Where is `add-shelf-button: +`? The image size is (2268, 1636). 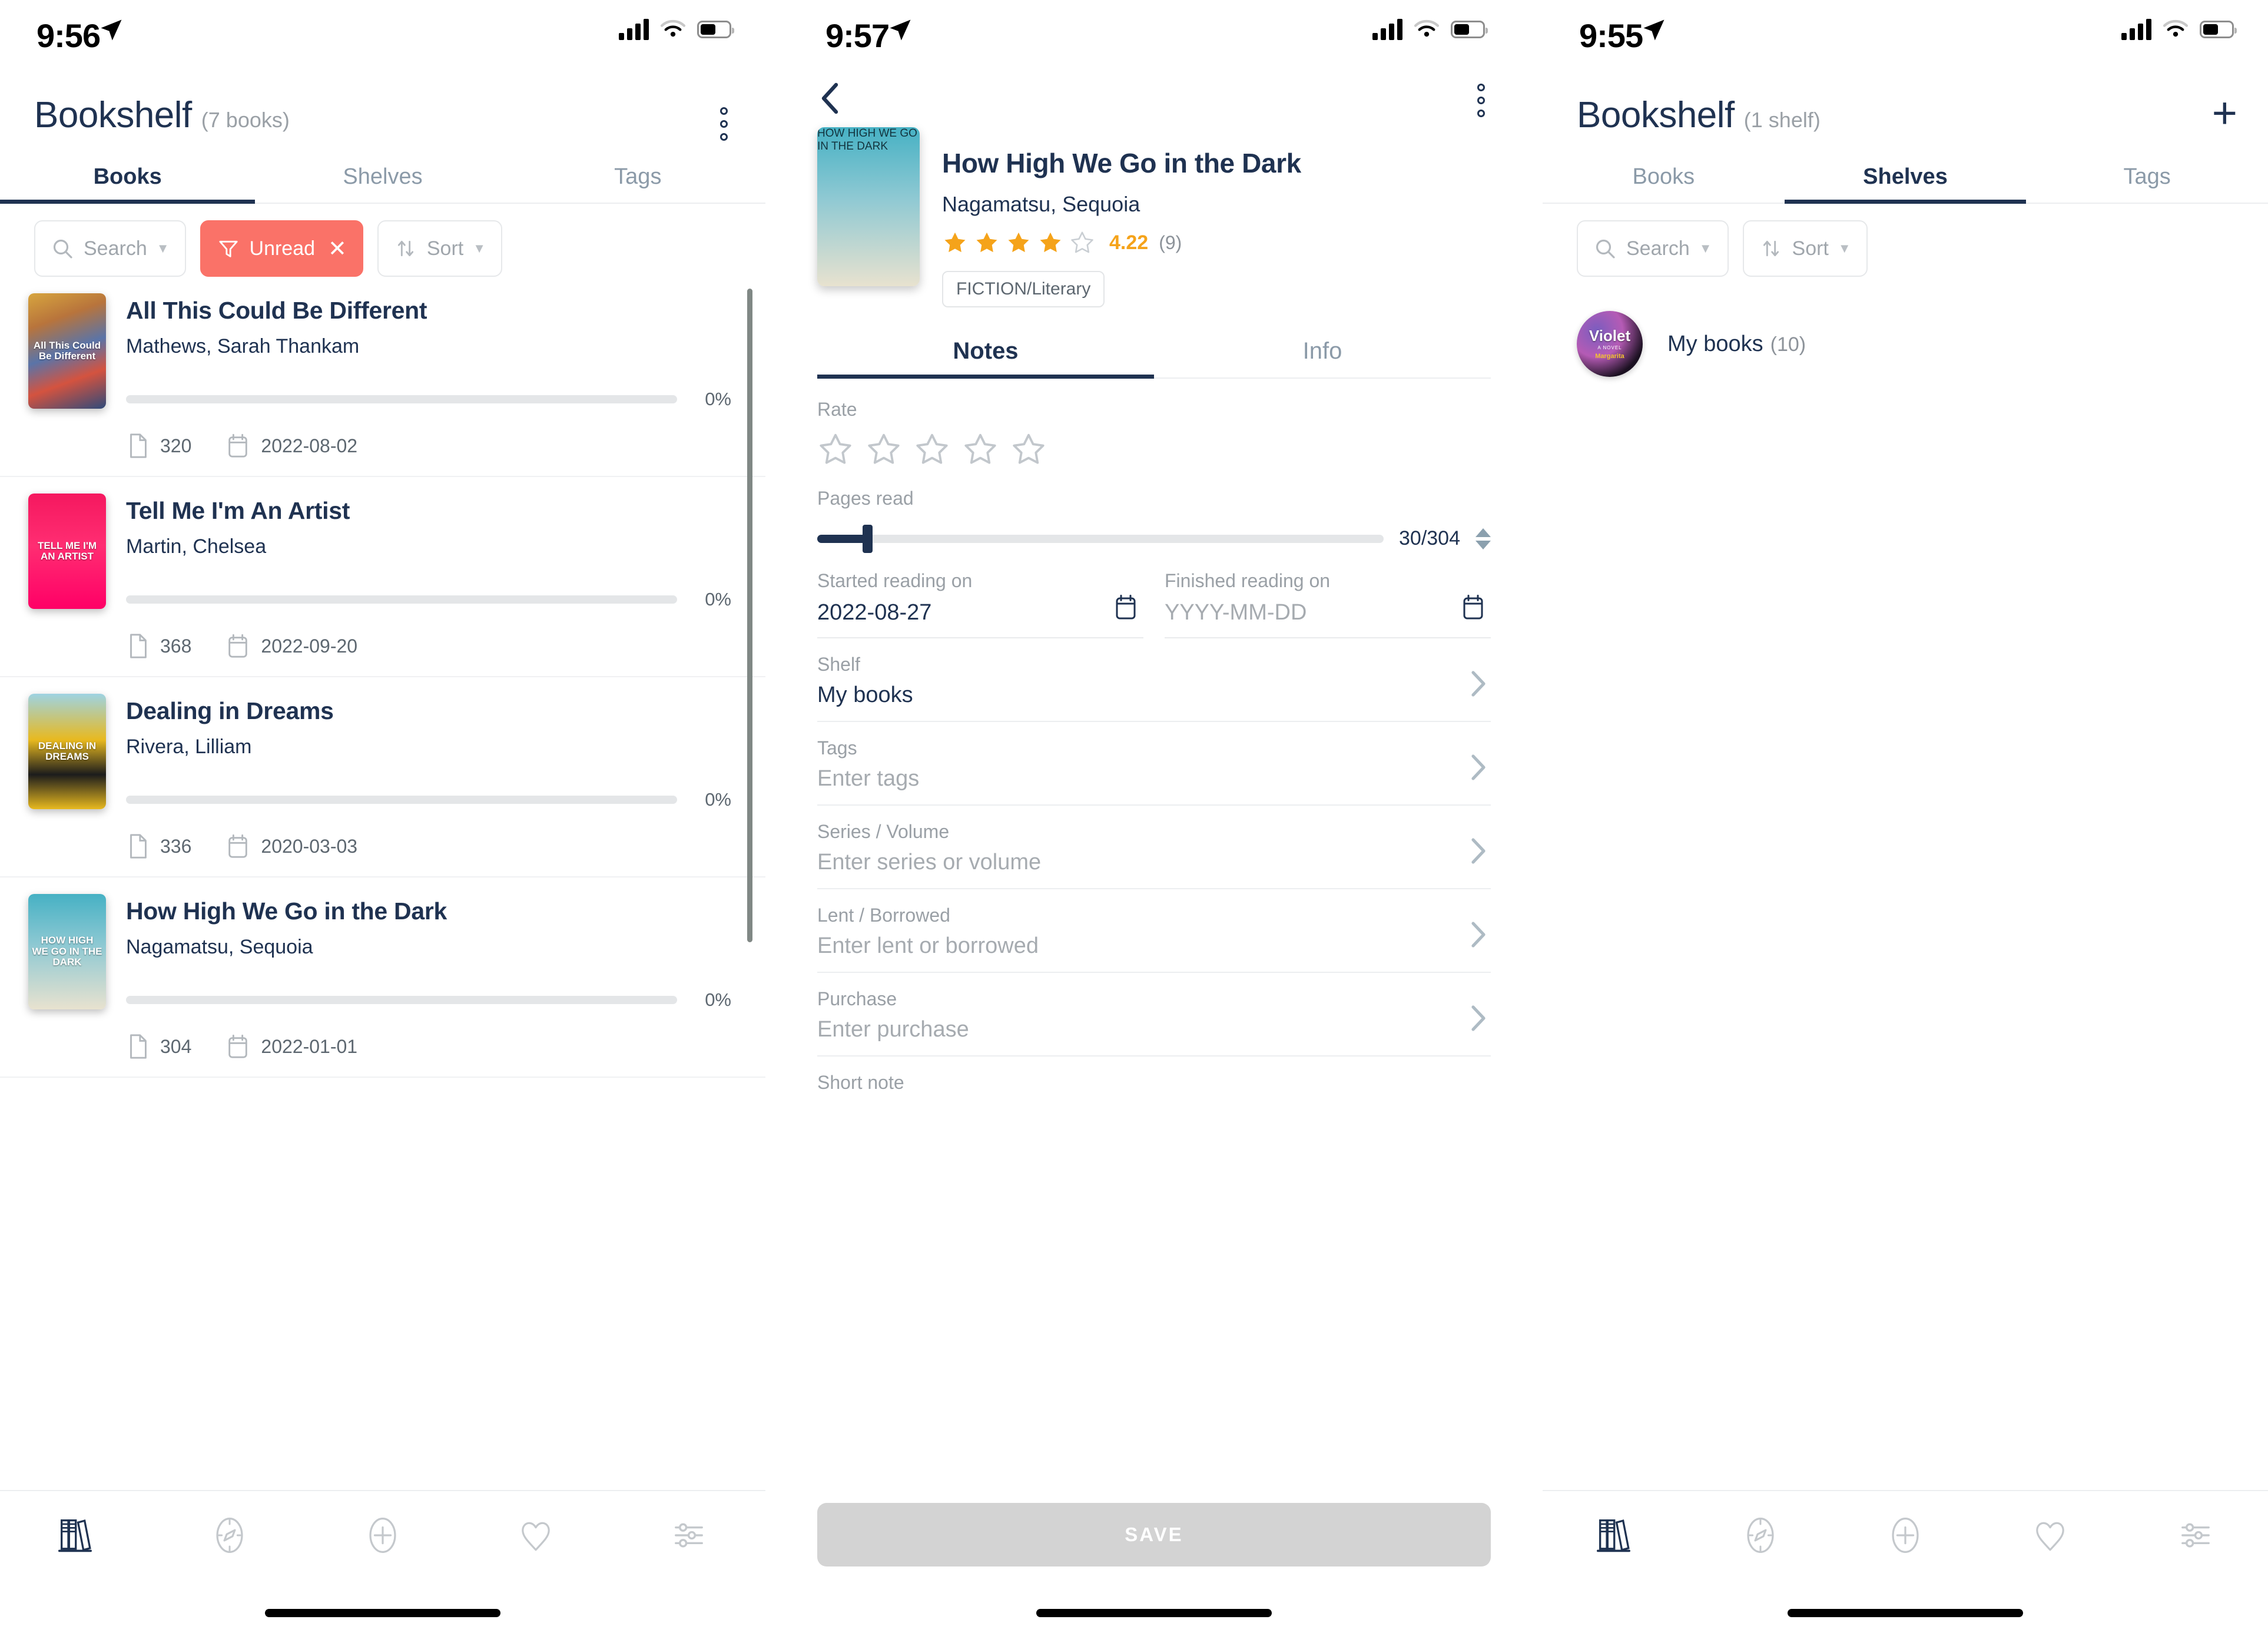
add-shelf-button: + is located at coordinates (2224, 113).